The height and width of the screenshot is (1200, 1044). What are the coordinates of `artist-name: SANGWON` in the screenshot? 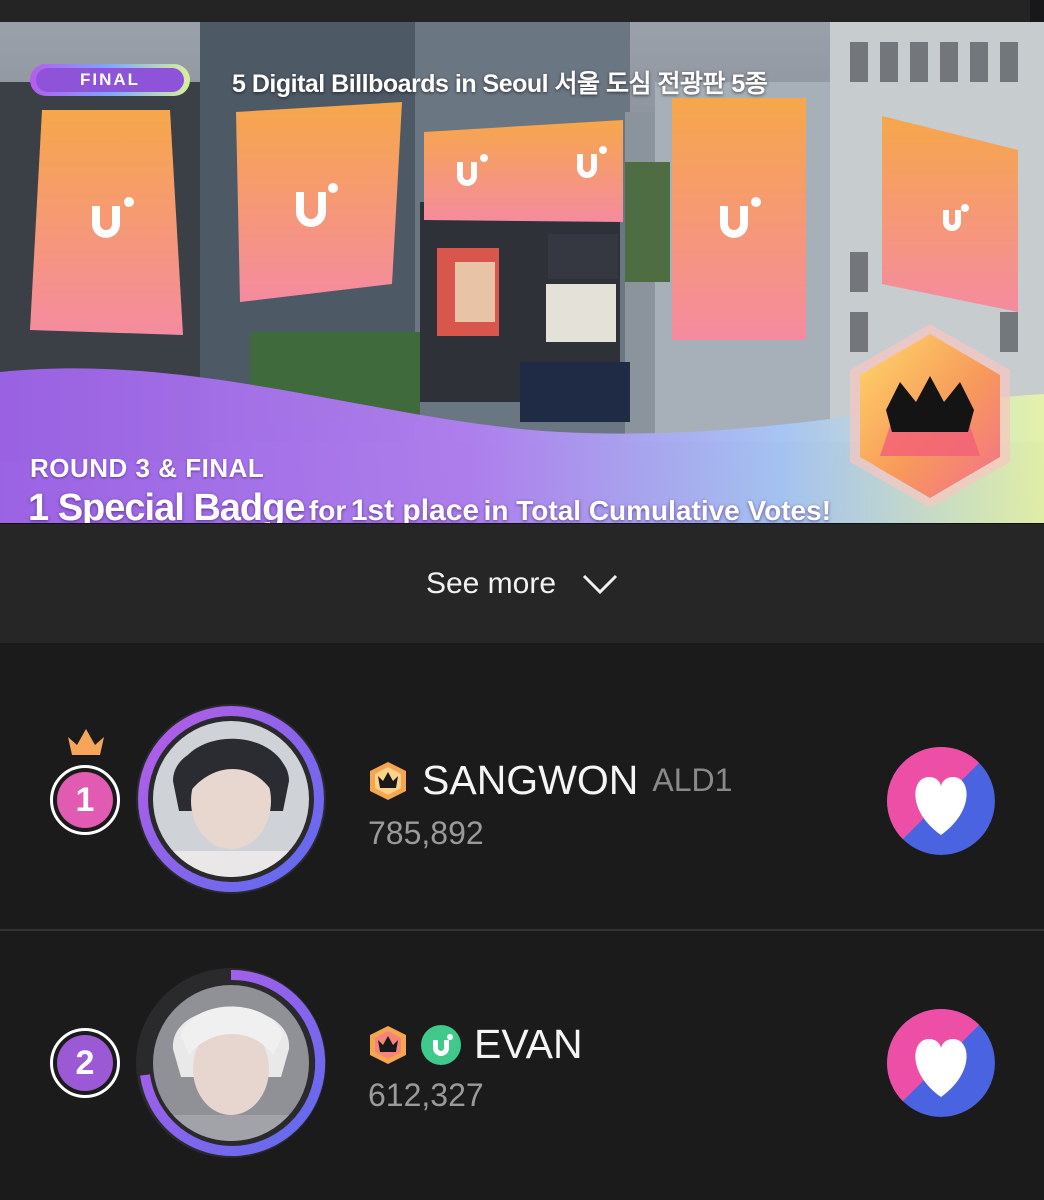 It's located at (530, 780).